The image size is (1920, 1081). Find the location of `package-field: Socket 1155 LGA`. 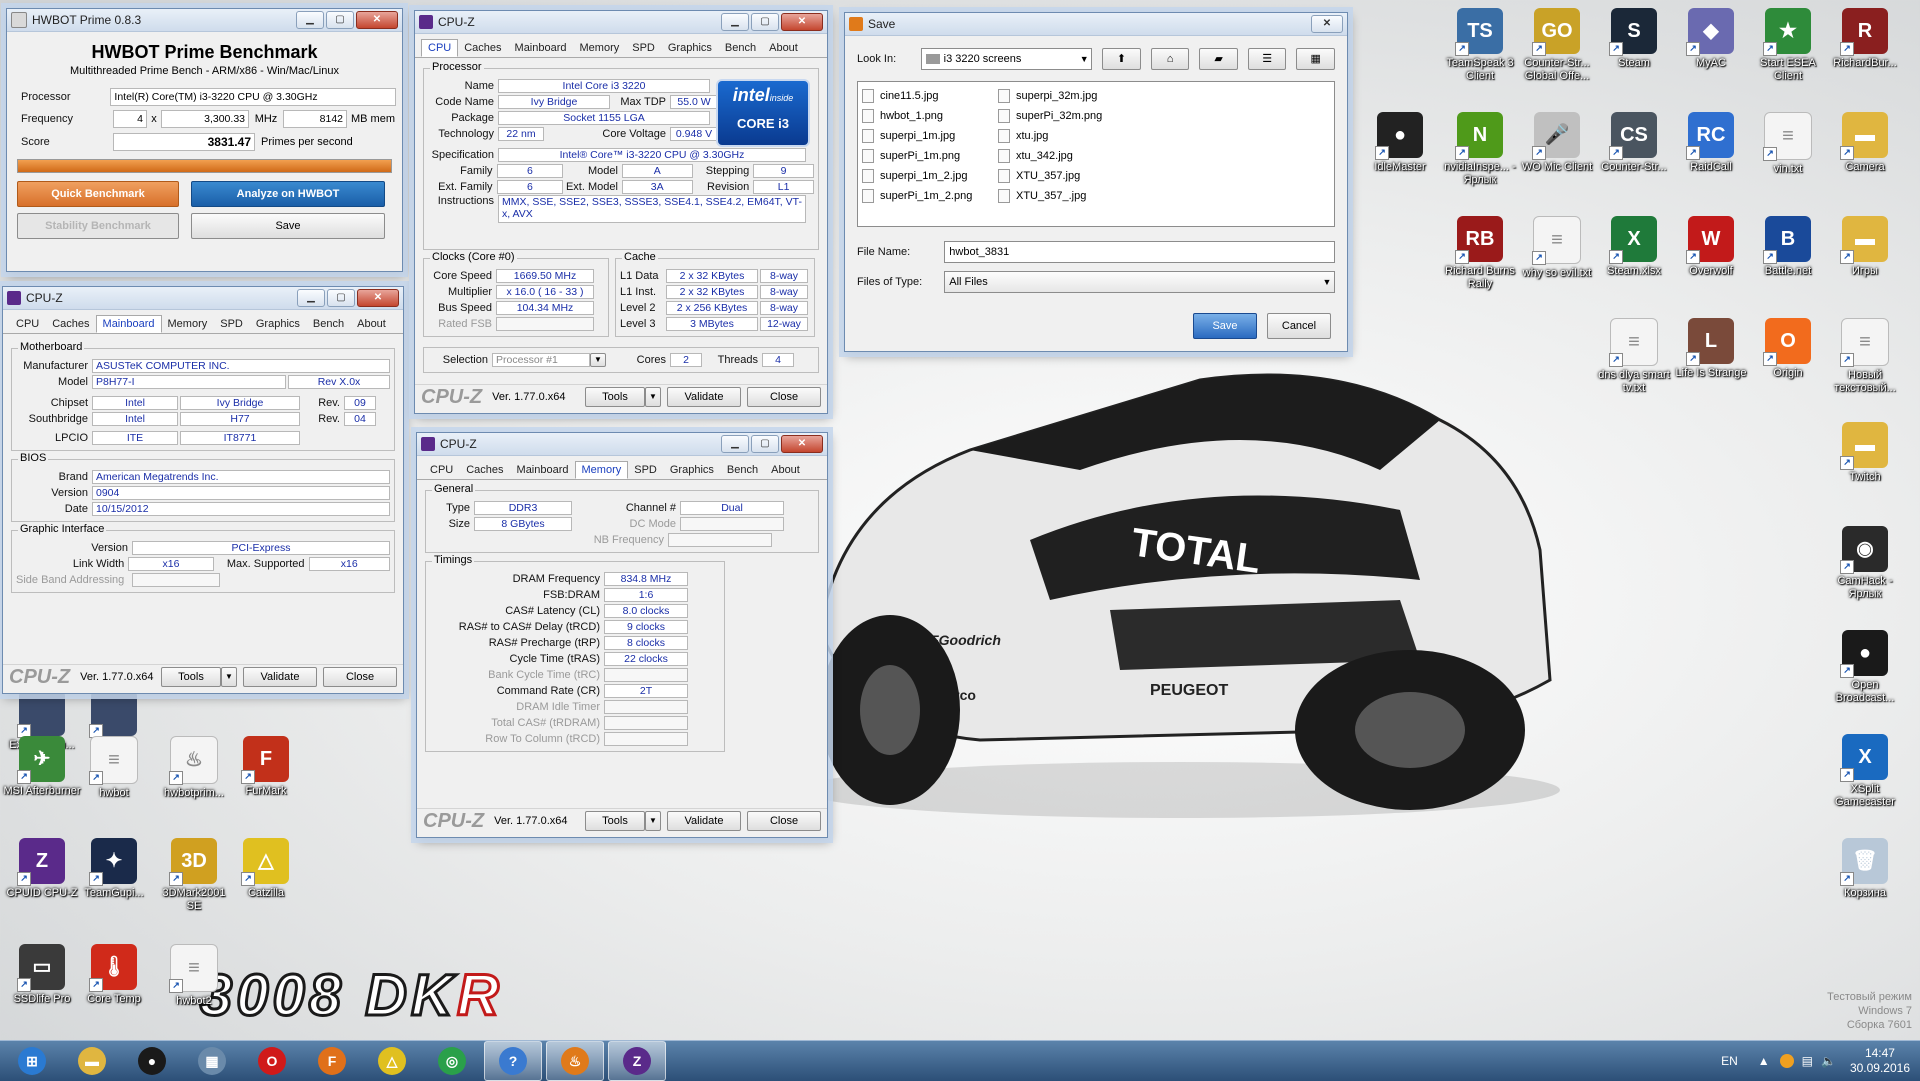

package-field: Socket 1155 LGA is located at coordinates (604, 117).